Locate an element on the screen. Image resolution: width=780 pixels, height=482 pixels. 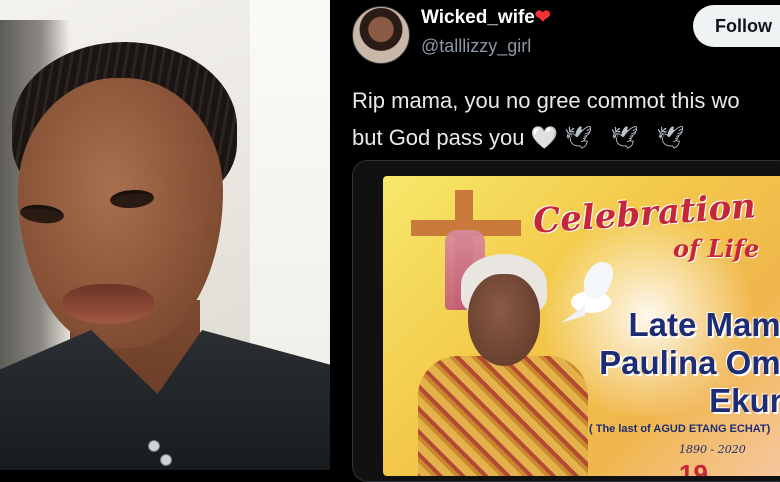
tweet-text-line: but God pass you 🤍 🕊 🕊 🕊 is located at coordinates (566, 137).